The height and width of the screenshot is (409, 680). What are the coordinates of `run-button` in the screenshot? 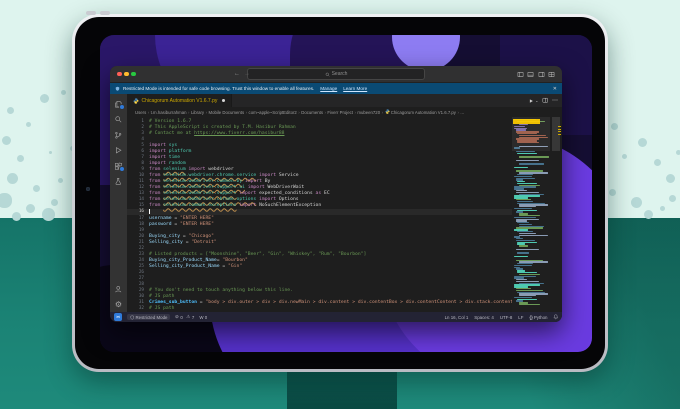 It's located at (531, 101).